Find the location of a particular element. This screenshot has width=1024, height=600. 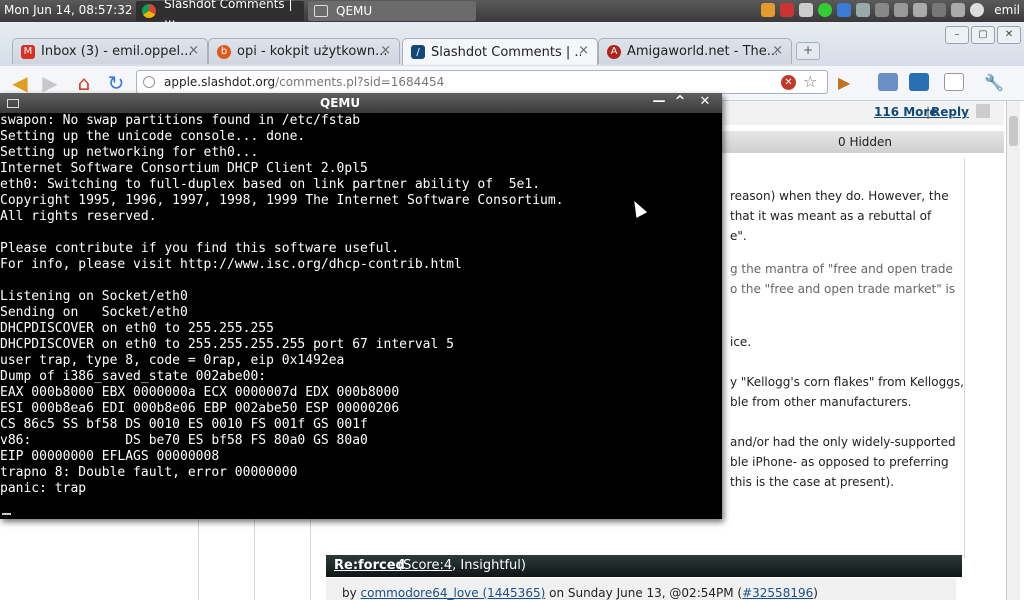

reload-icon: ↻ is located at coordinates (116, 83).